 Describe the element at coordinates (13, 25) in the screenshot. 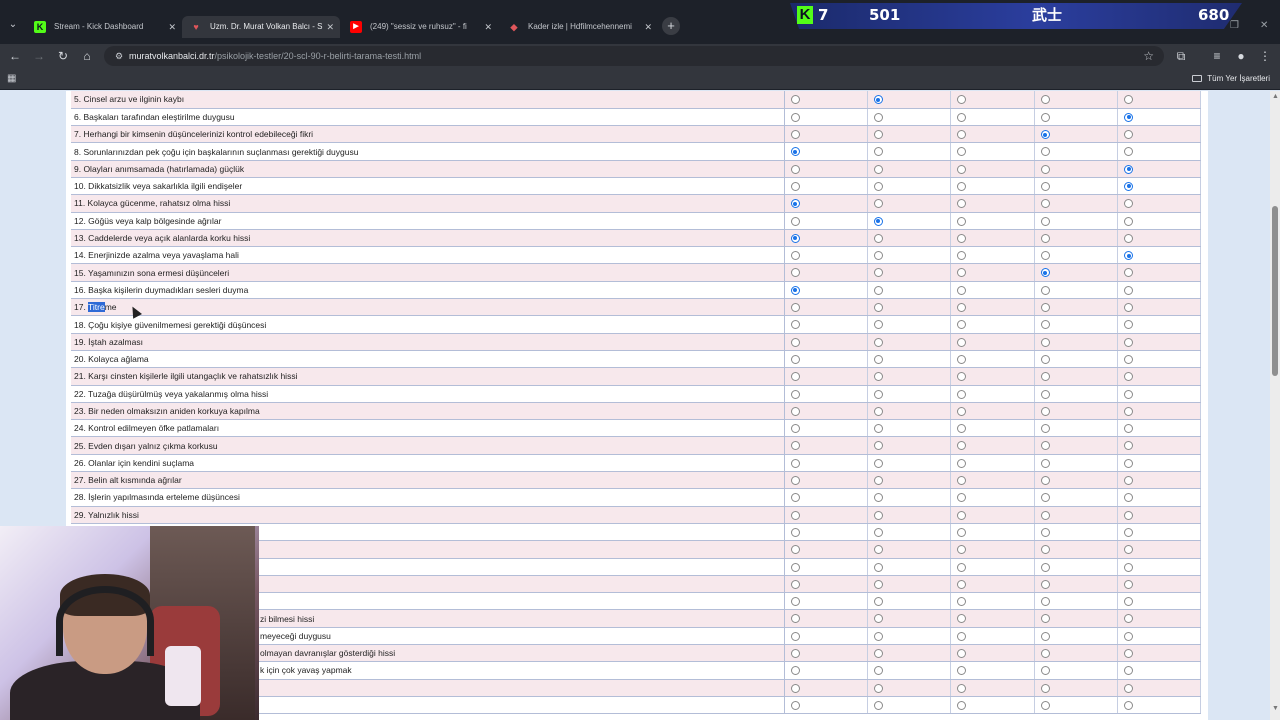

I see `tab-search-chevron-icon: ⌄` at that location.